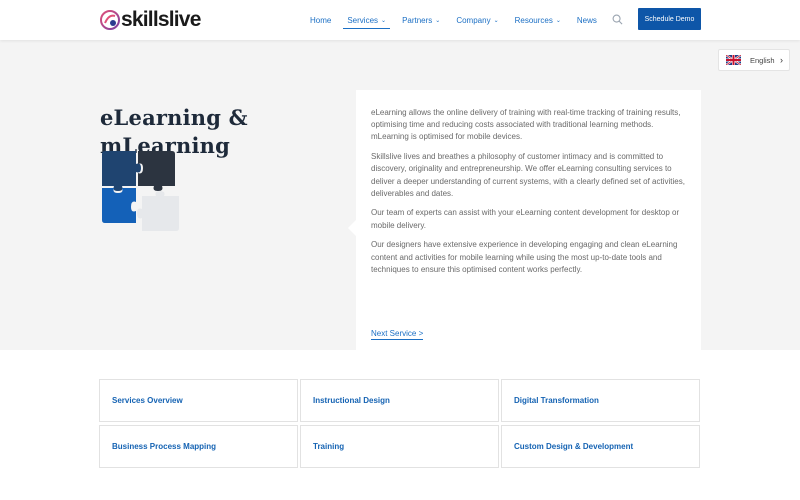 This screenshot has height=500, width=800. I want to click on nav-item-label: Resources, so click(533, 20).